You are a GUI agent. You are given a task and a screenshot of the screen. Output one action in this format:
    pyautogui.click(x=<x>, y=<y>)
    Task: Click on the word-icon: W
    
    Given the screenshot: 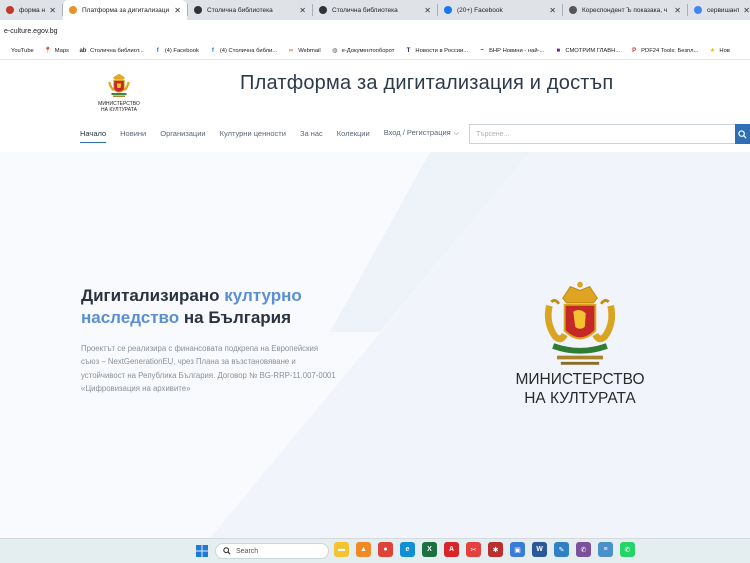 What is the action you would take?
    pyautogui.click(x=539, y=549)
    